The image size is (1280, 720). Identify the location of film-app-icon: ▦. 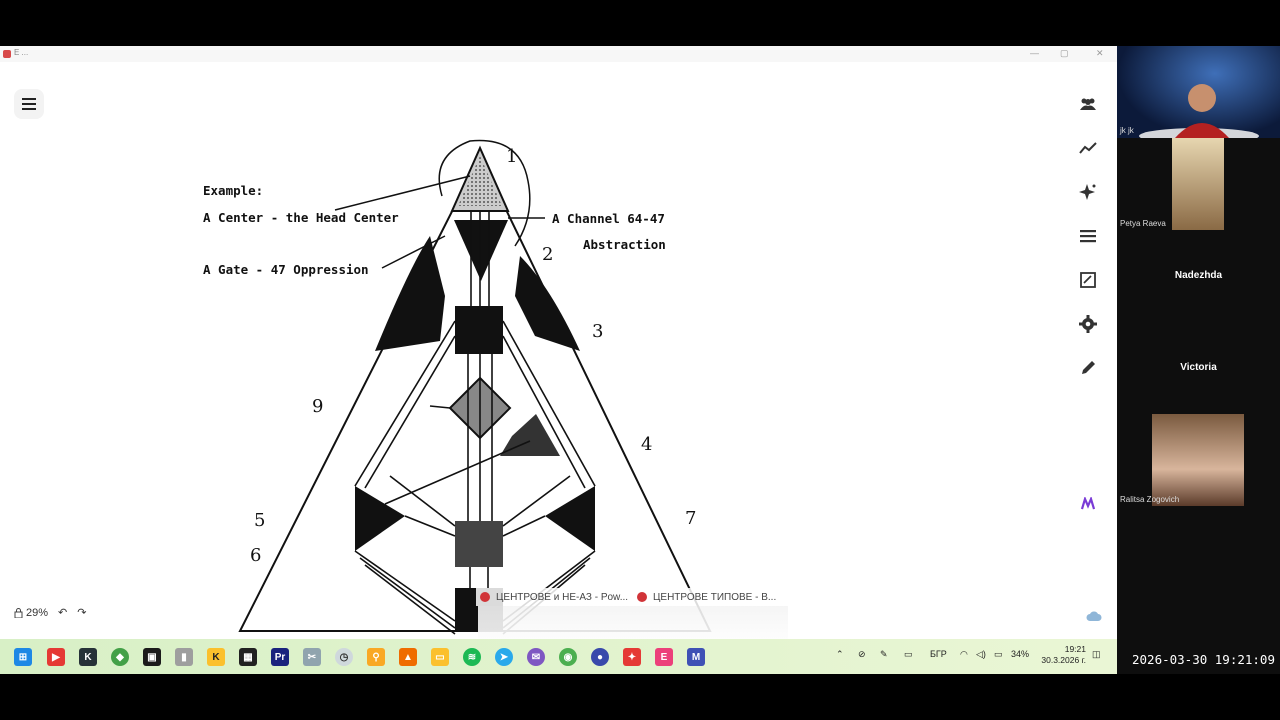
(248, 657).